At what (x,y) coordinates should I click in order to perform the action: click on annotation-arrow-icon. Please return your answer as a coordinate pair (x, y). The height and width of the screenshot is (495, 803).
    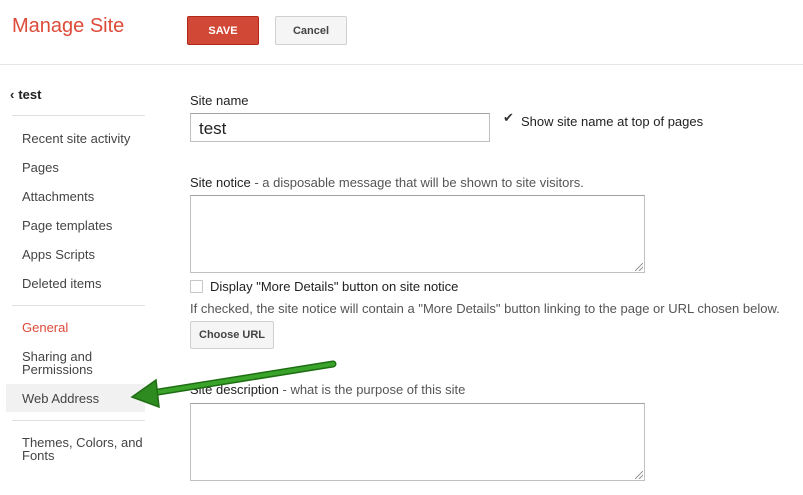
    Looking at the image, I should click on (233, 384).